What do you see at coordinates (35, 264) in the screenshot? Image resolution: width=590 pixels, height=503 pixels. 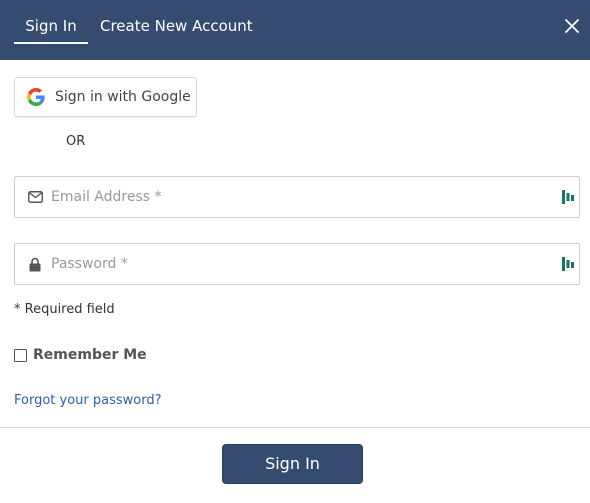 I see `lock-icon` at bounding box center [35, 264].